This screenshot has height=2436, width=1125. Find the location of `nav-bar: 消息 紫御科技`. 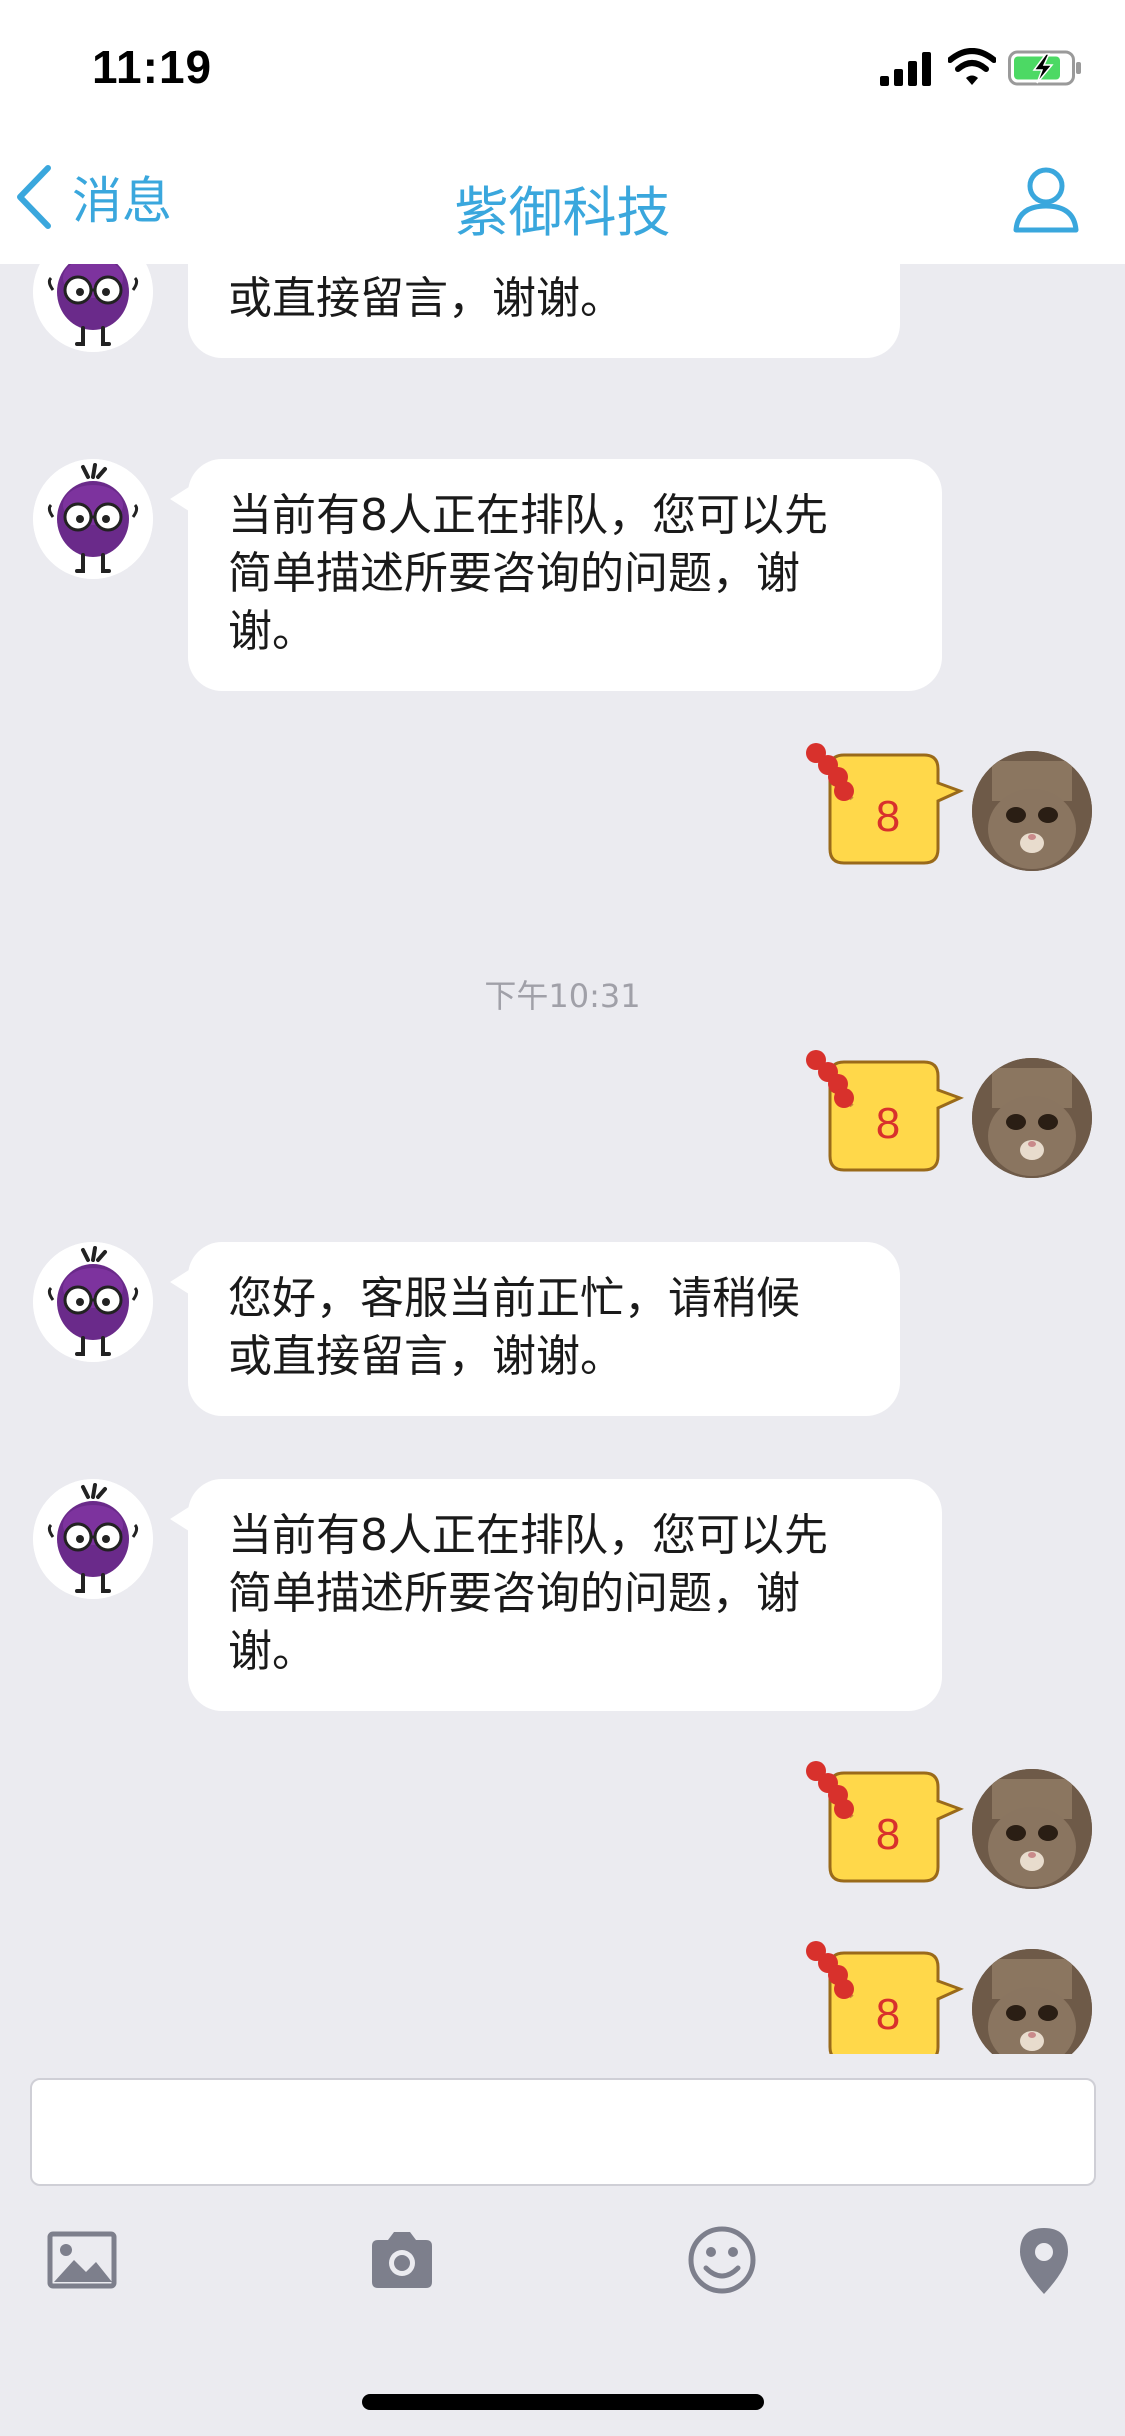

nav-bar: 消息 紫御科技 is located at coordinates (562, 198).